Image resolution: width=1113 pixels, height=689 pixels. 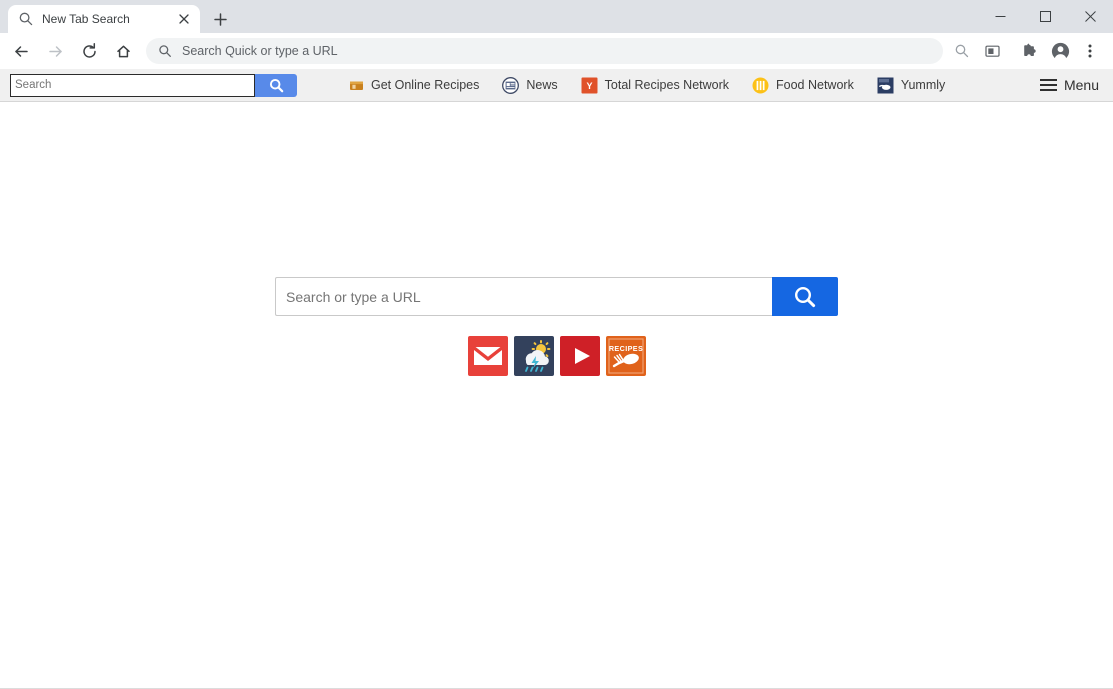 I want to click on extension-link-label: Yummly, so click(x=923, y=85).